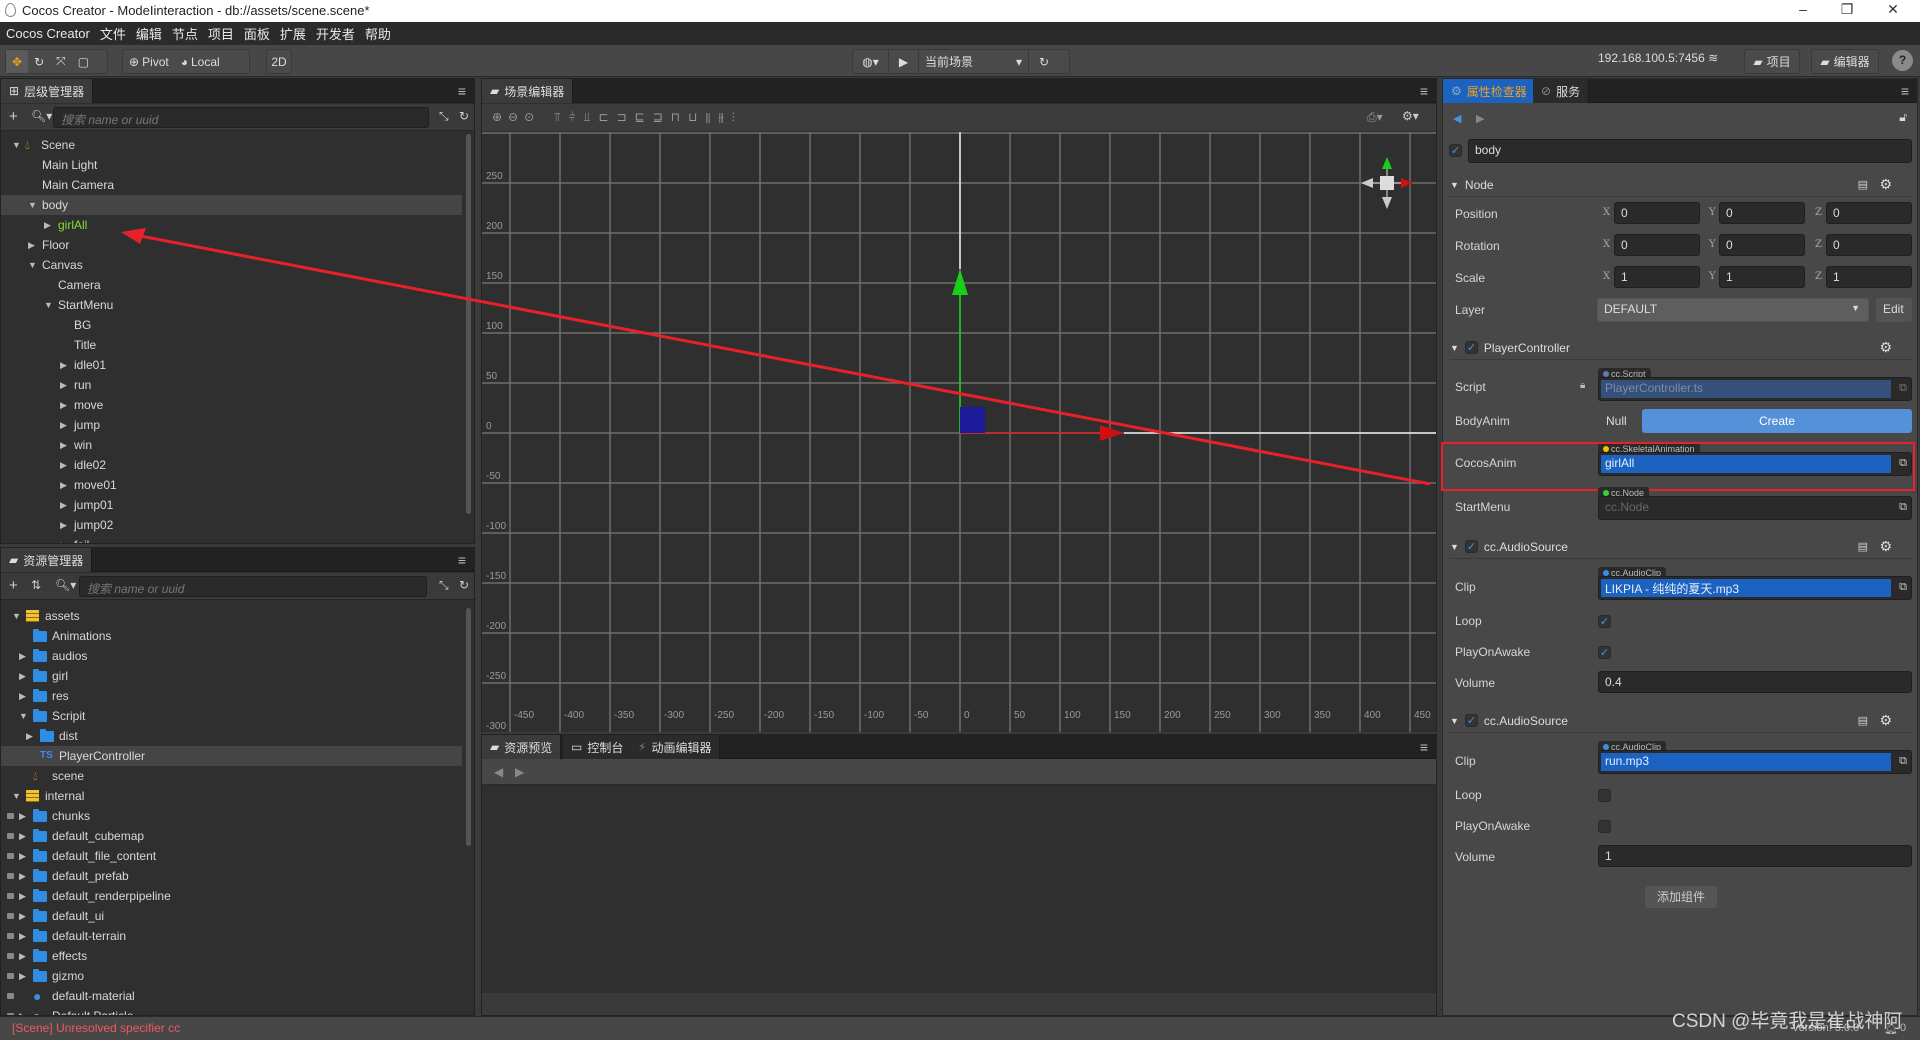  What do you see at coordinates (47, 560) in the screenshot?
I see `tab-assets: ▰ 资源管理器` at bounding box center [47, 560].